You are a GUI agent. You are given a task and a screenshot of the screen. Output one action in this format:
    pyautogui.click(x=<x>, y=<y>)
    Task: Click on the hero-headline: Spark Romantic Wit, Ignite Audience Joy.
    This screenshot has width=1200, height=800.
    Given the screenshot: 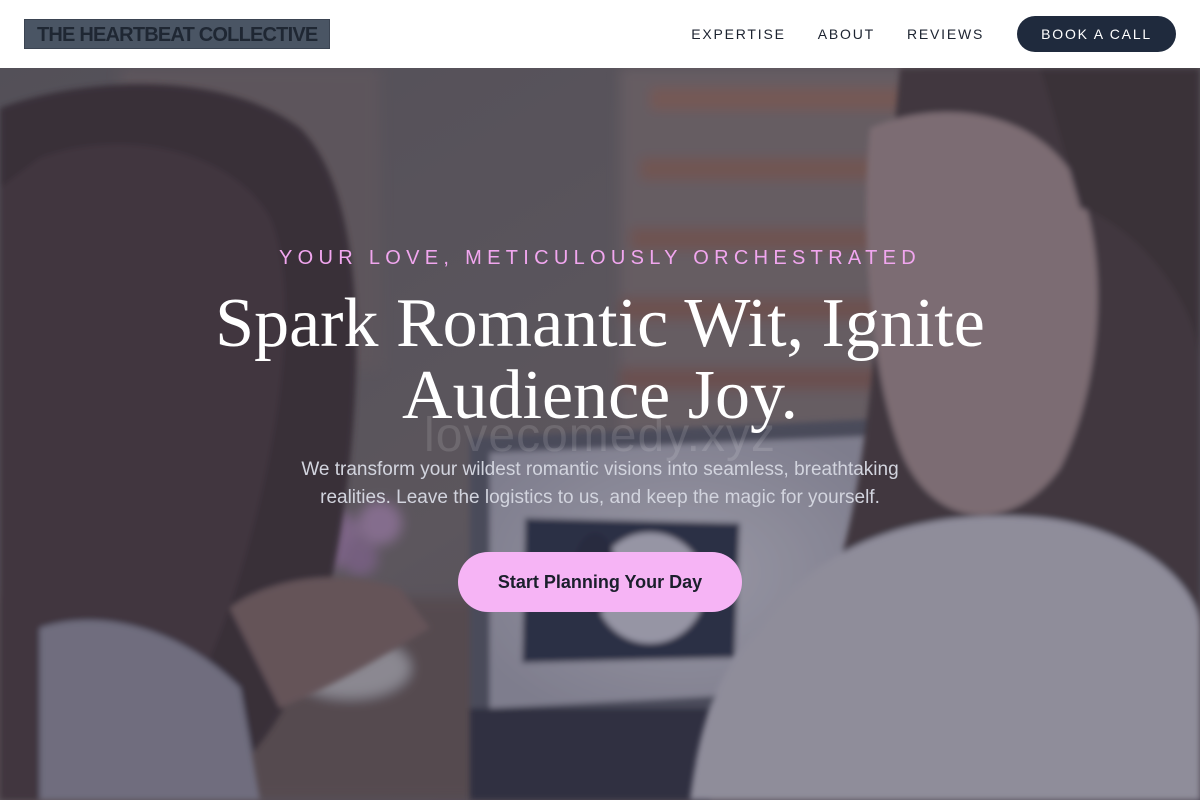 What is the action you would take?
    pyautogui.click(x=600, y=360)
    